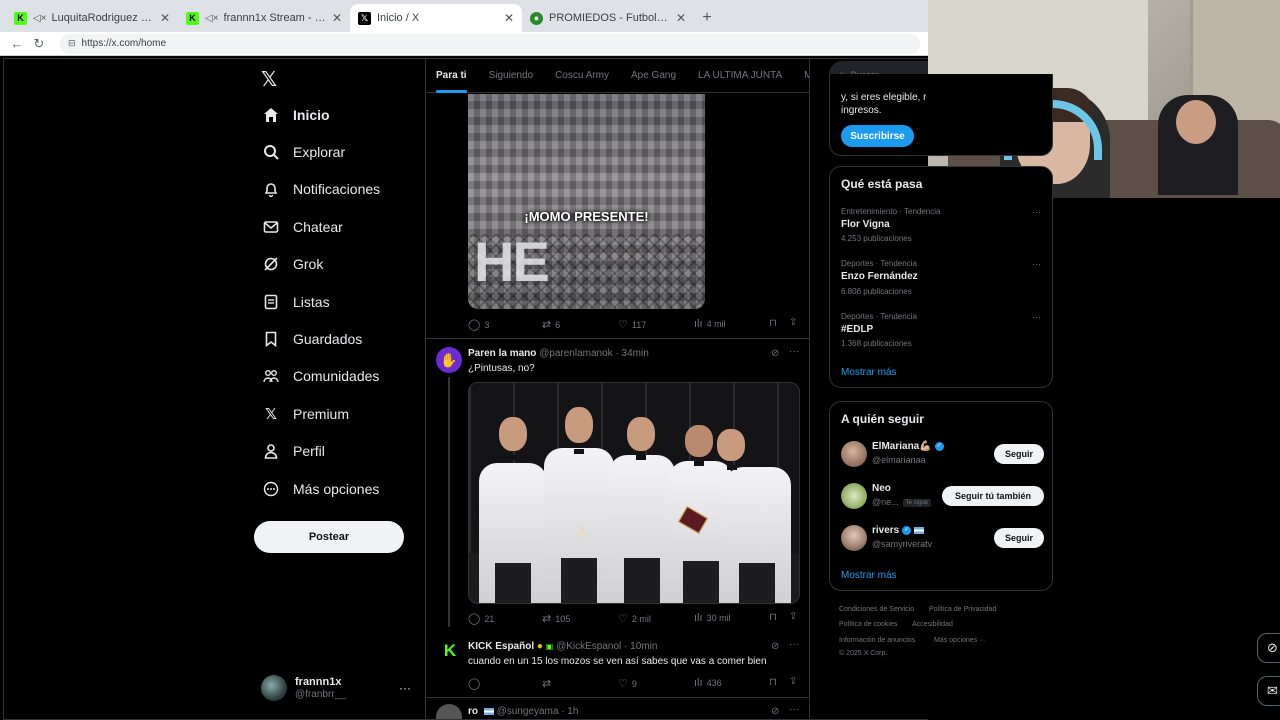  What do you see at coordinates (582, 76) in the screenshot?
I see `tab-coscu-army: Coscu Army` at bounding box center [582, 76].